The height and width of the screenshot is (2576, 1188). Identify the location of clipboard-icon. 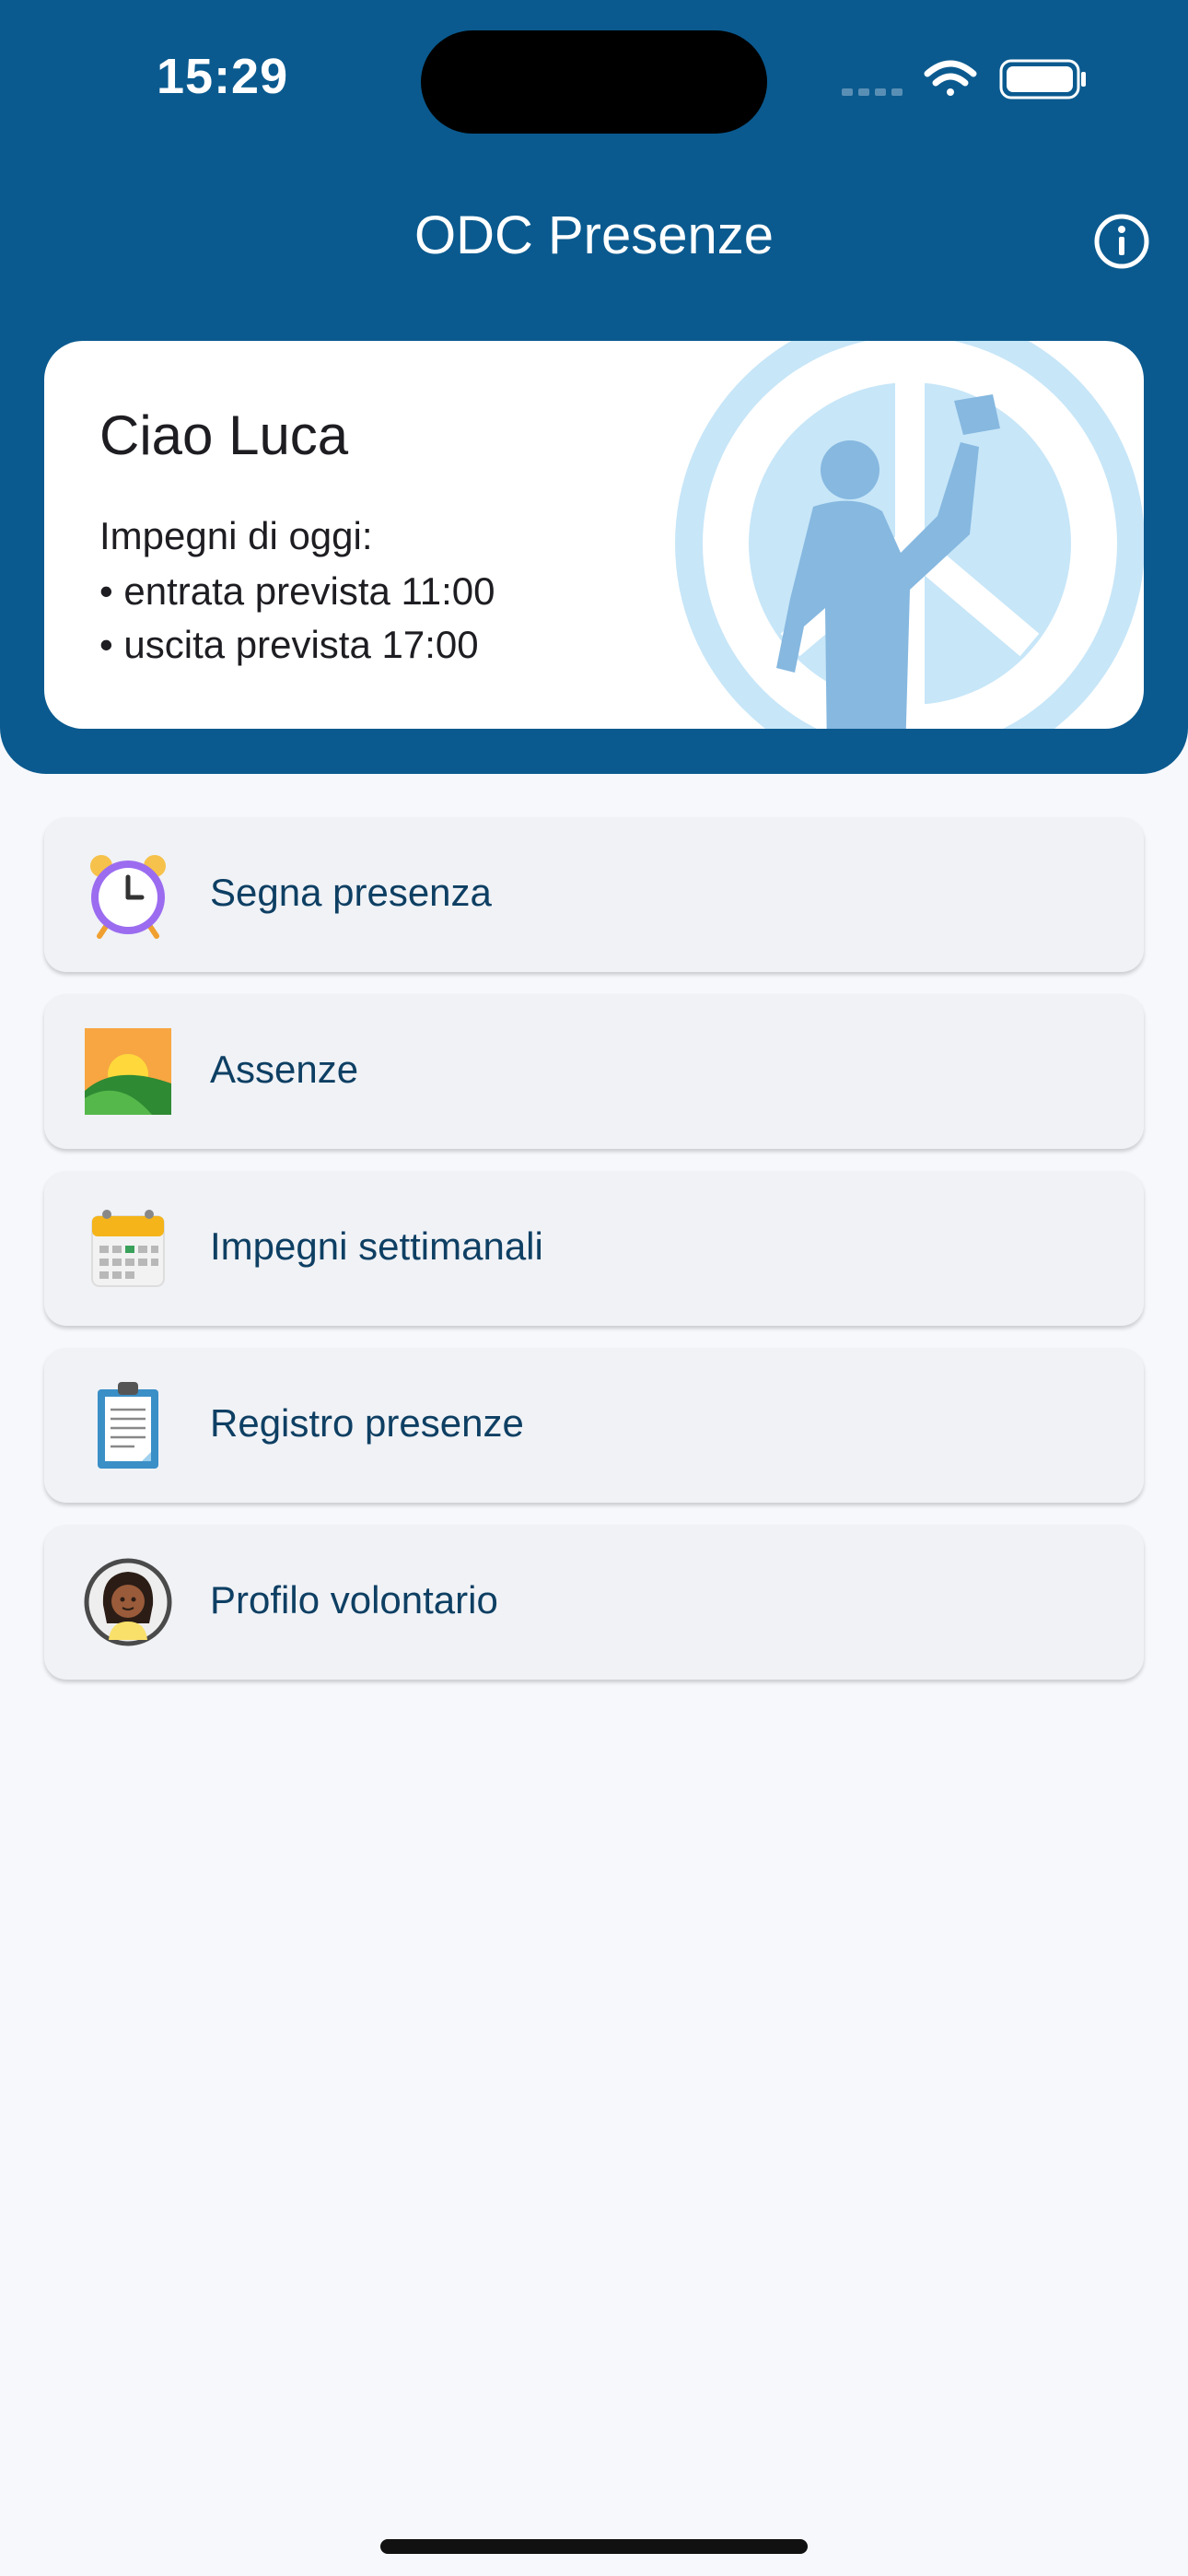
(128, 1425).